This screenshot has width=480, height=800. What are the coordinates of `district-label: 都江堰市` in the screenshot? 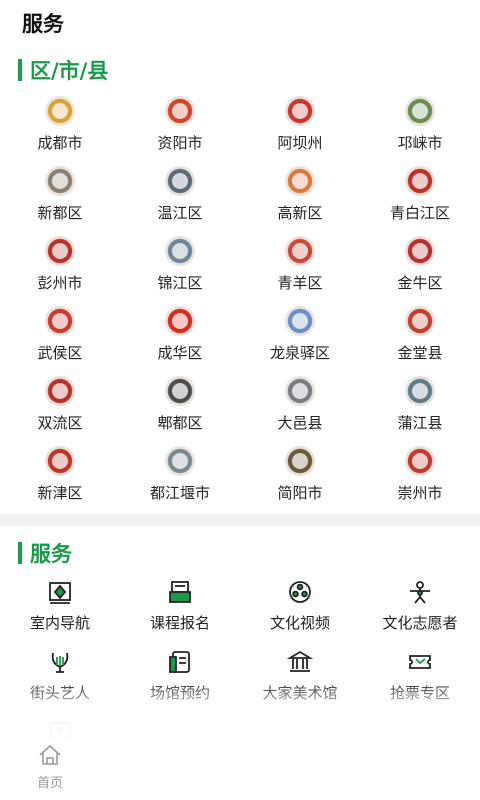 It's located at (179, 493).